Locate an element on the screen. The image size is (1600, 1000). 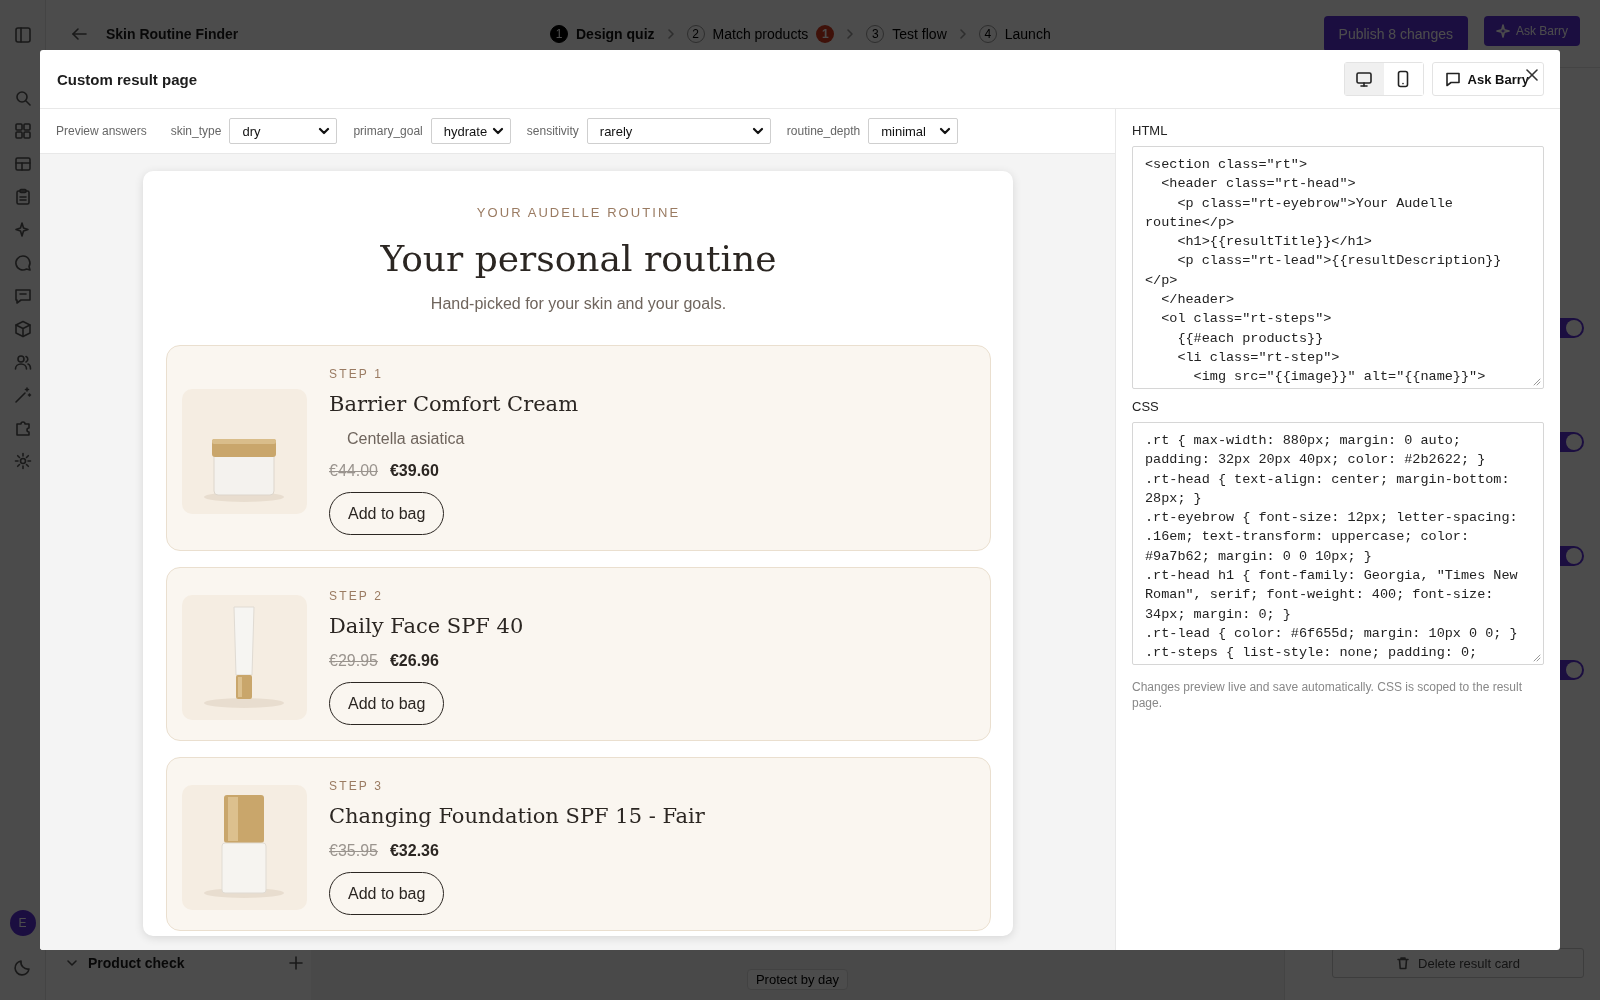
dropdown: minimal is located at coordinates (913, 131).